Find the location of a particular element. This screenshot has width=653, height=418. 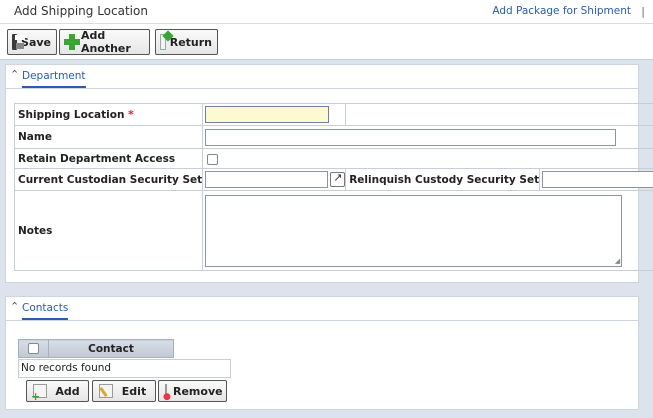

shipping-location-label: Shipping Location is located at coordinates (71, 114).